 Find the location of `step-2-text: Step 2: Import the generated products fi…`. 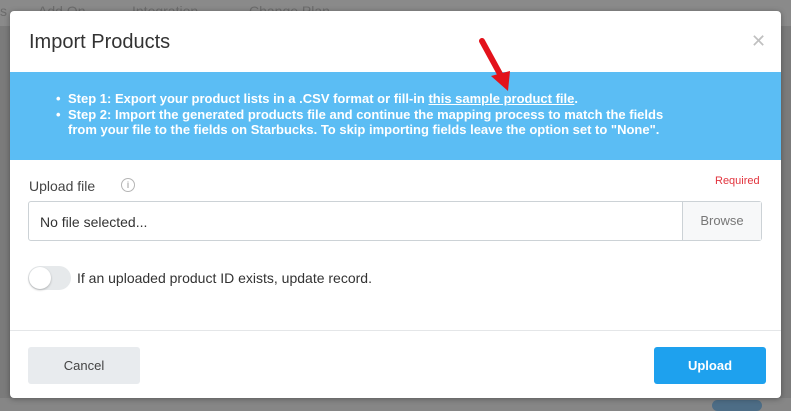

step-2-text: Step 2: Import the generated products fi… is located at coordinates (359, 122).